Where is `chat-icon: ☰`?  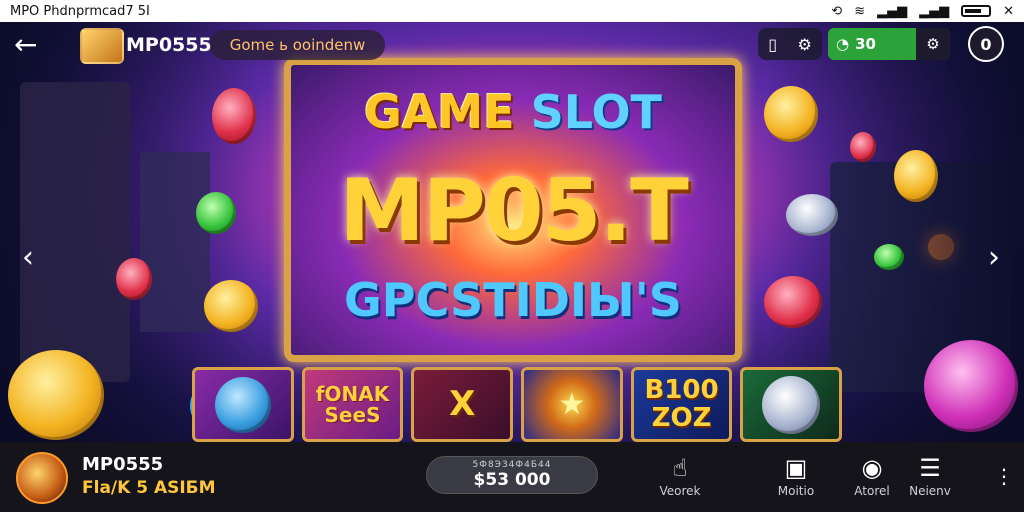 chat-icon: ☰ is located at coordinates (930, 468).